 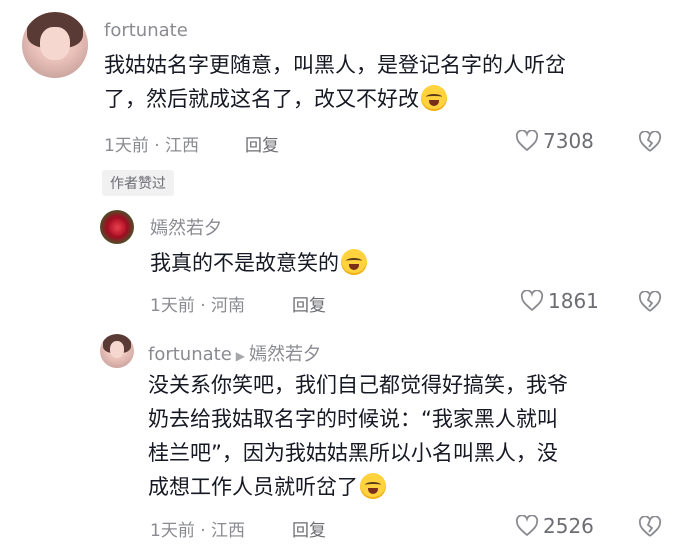 What do you see at coordinates (353, 419) in the screenshot?
I see `comment-text-line: 奶去给我姑取名字的时候说：“我家黑人就叫` at bounding box center [353, 419].